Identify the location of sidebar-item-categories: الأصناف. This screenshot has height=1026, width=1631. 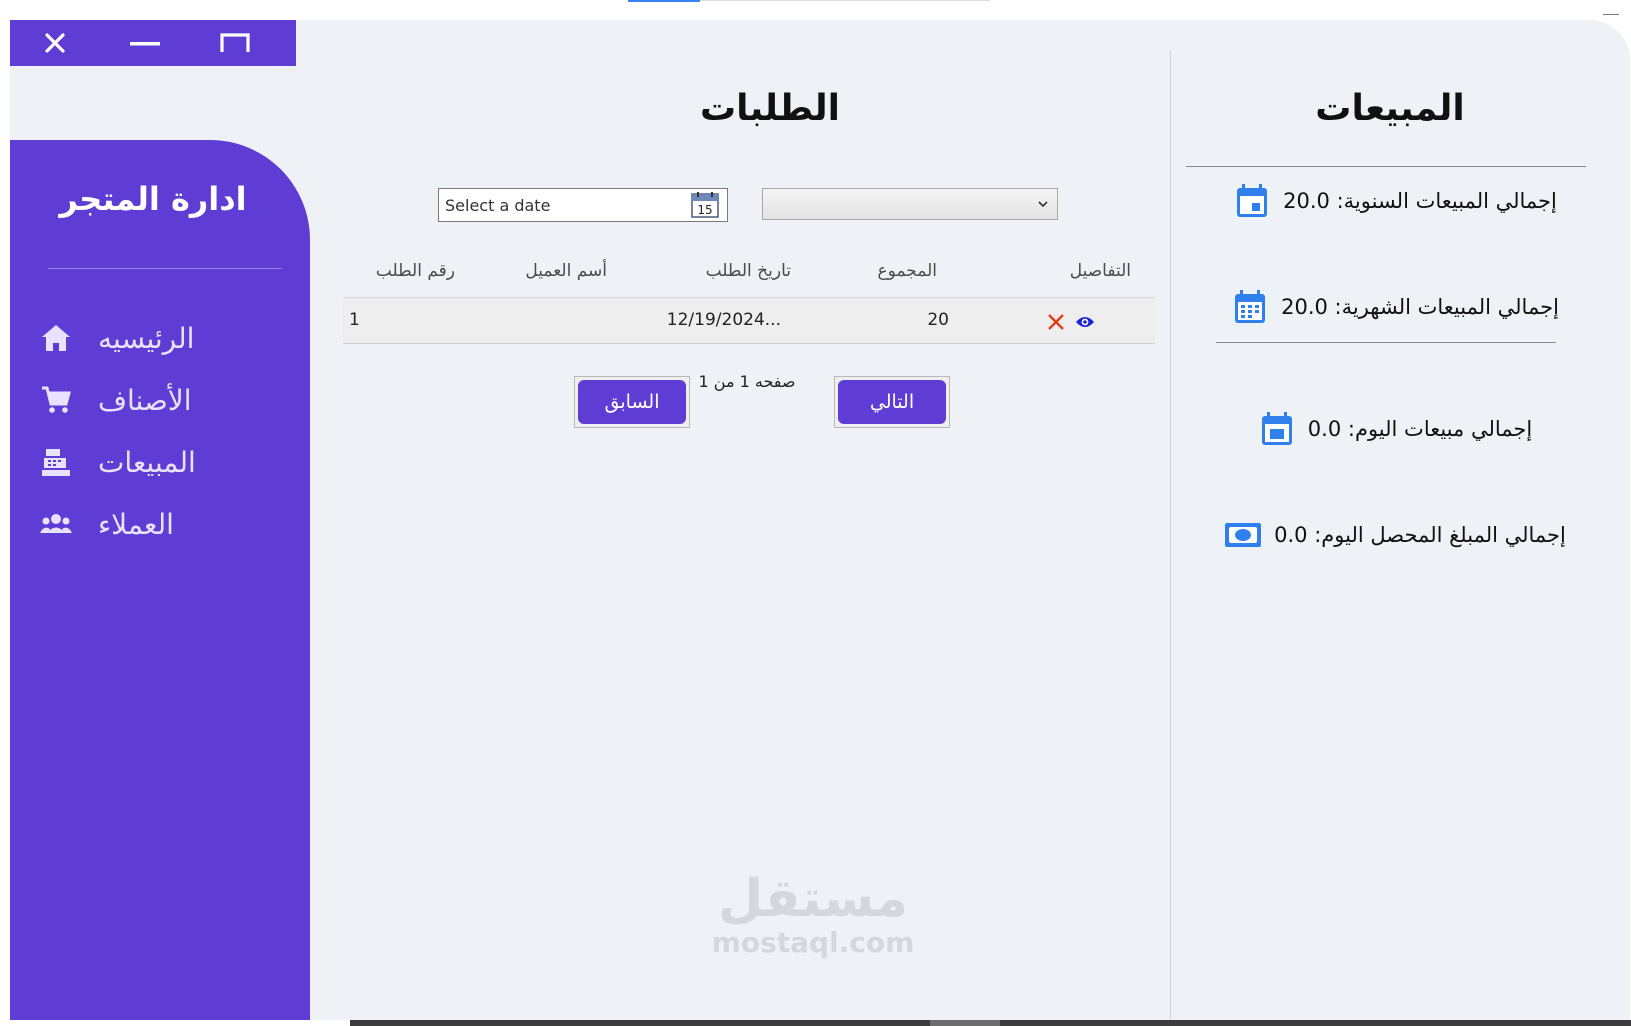
(158, 400).